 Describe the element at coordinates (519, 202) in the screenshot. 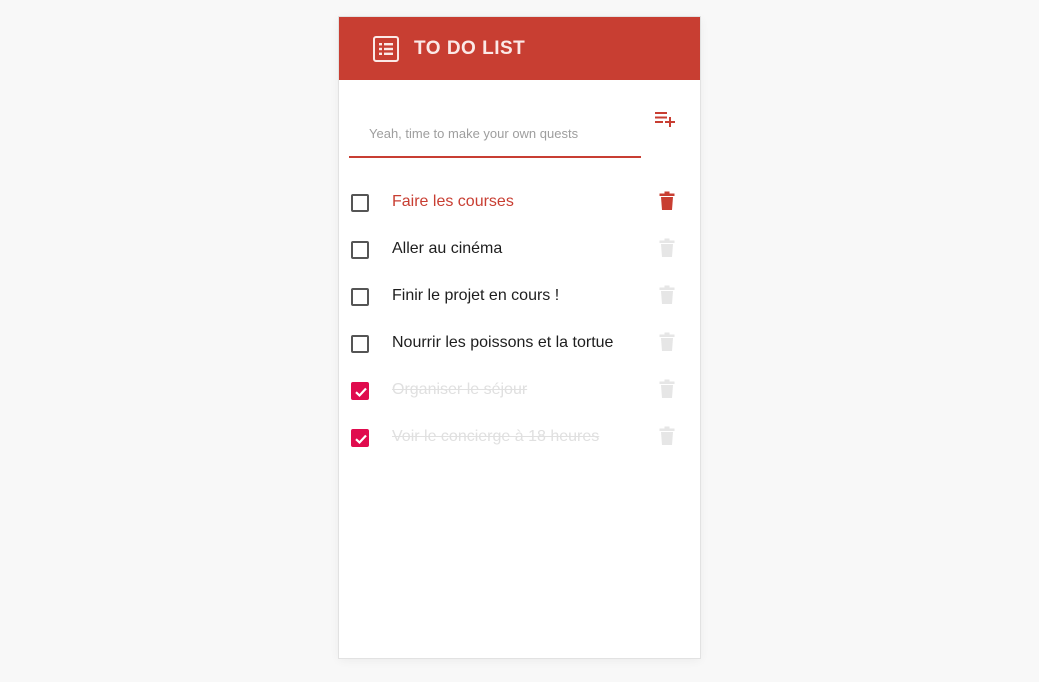

I see `task-item: Faire les courses` at that location.